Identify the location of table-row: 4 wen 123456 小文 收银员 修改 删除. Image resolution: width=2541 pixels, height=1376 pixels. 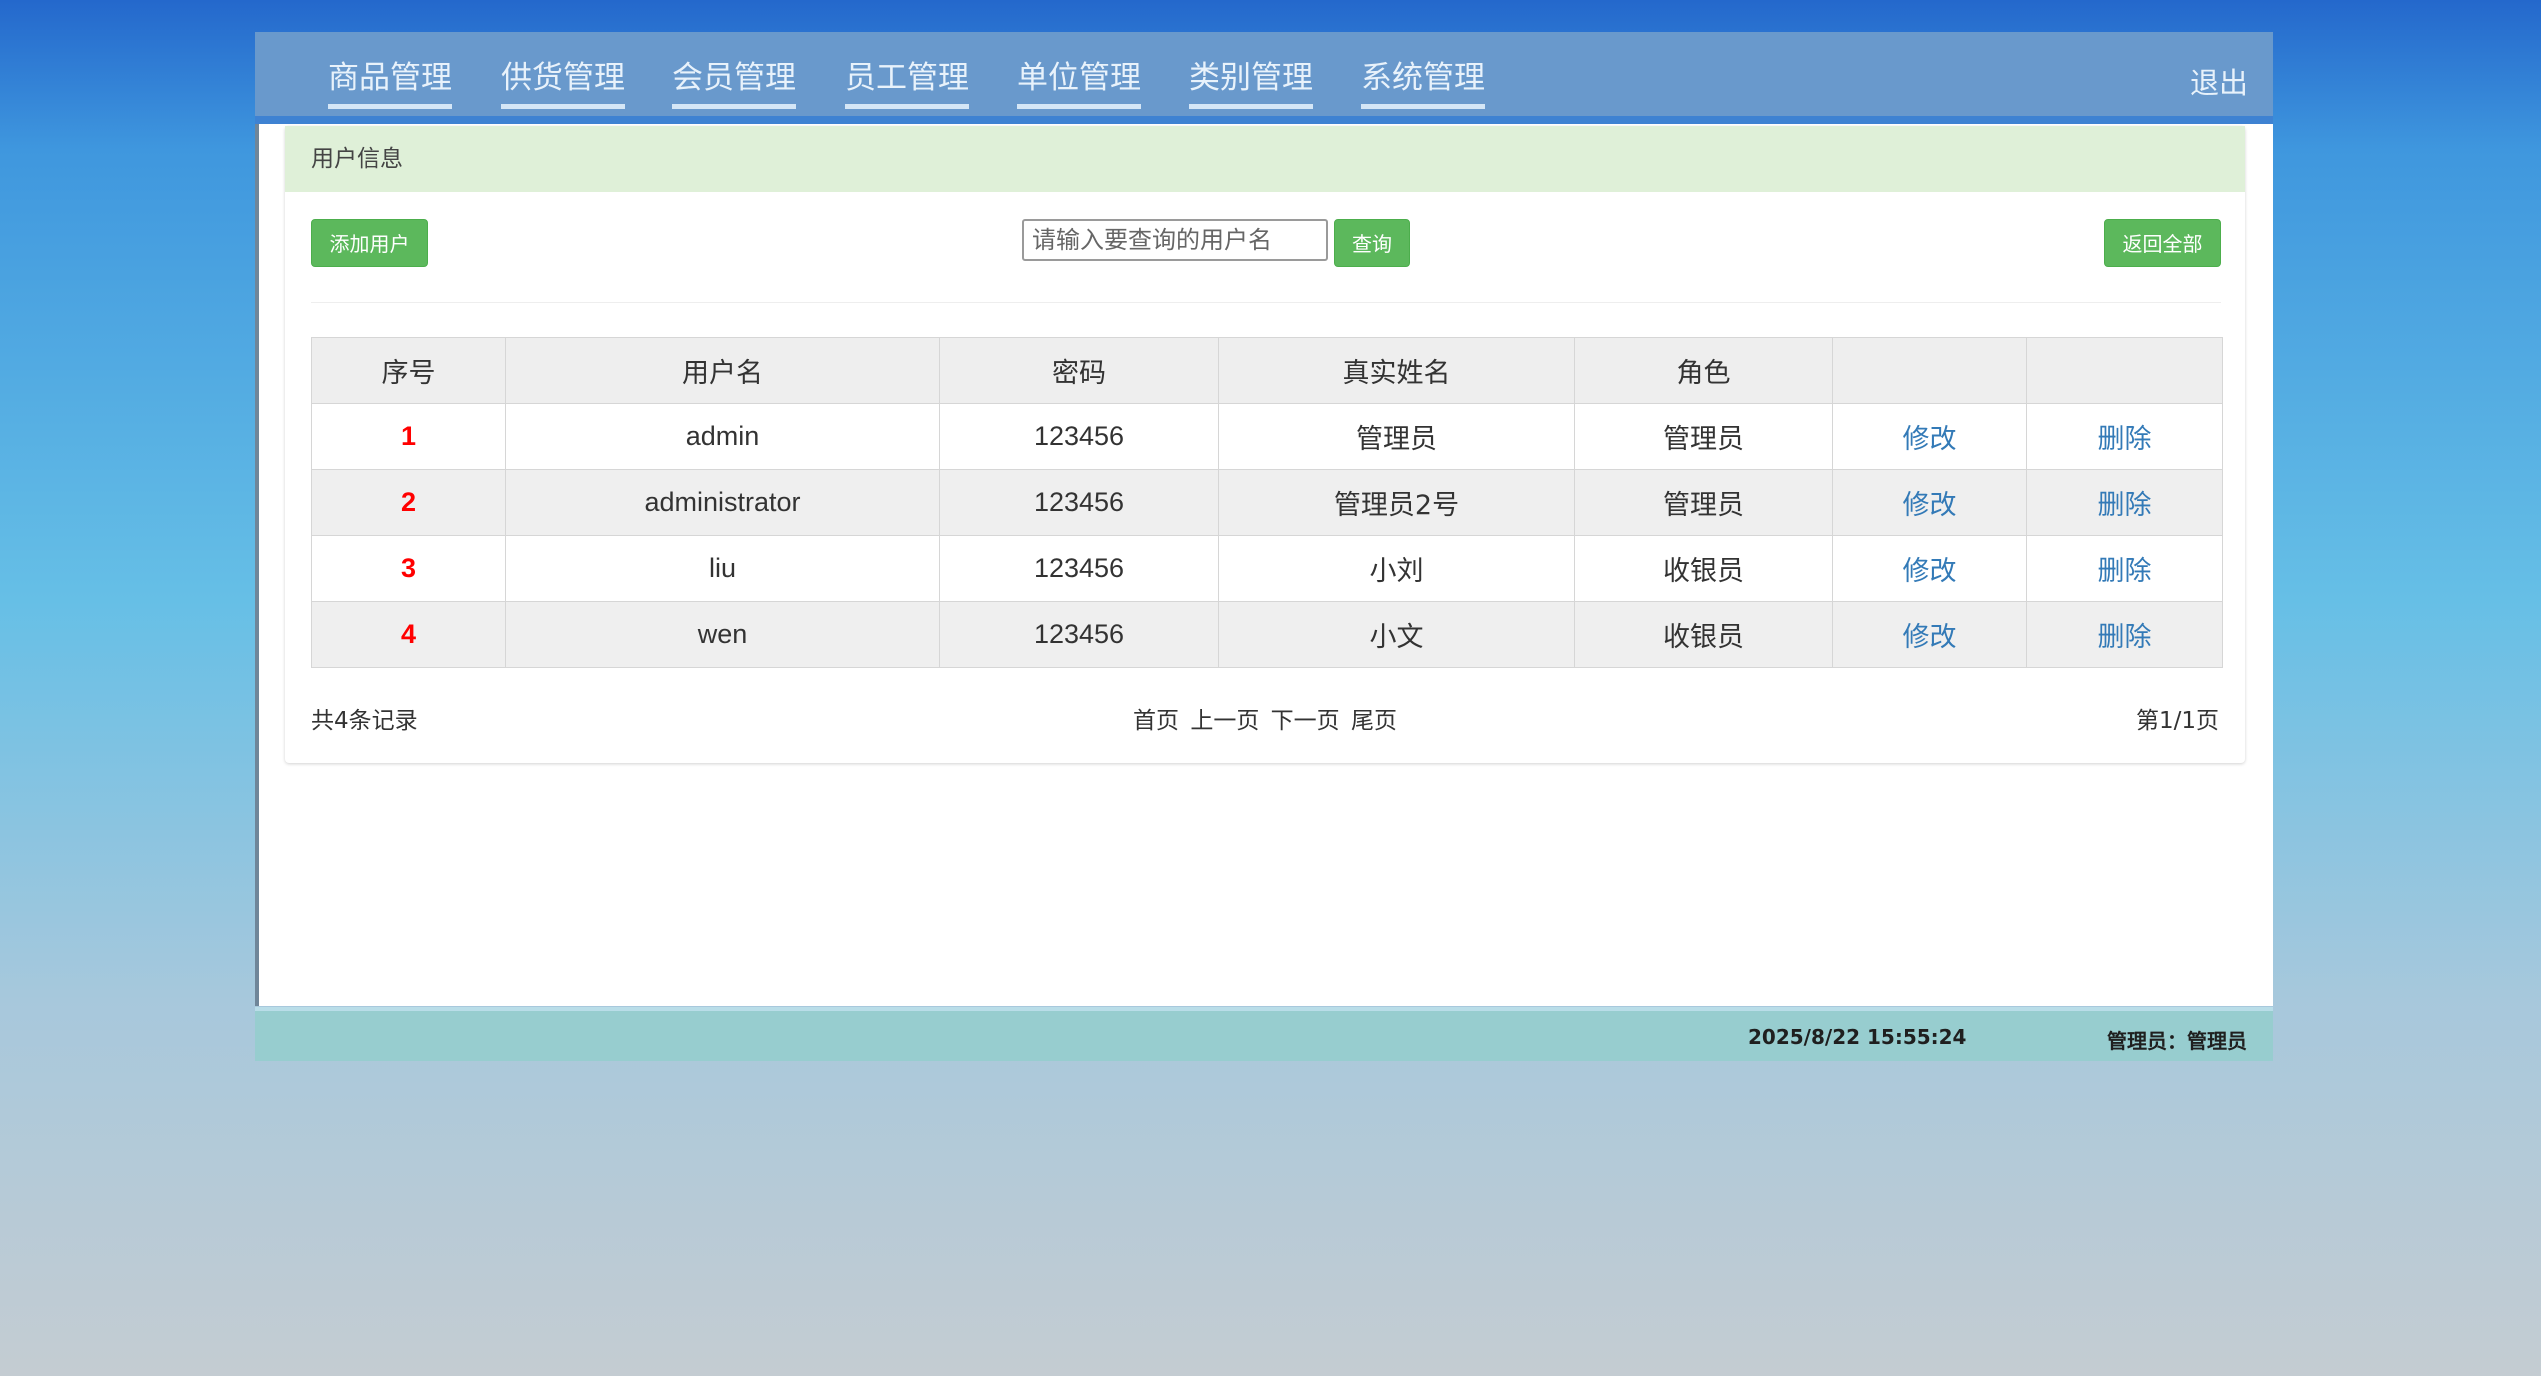
(1267, 634).